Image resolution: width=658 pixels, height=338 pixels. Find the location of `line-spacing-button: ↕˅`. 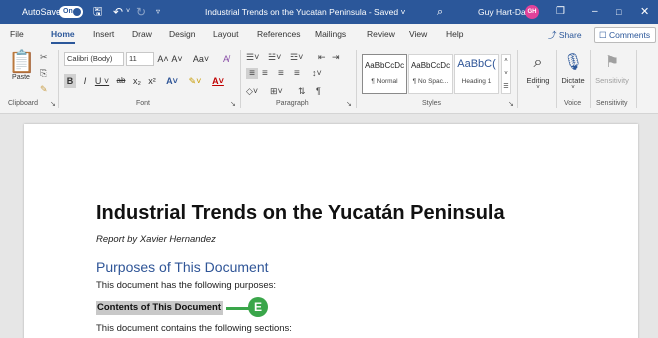

line-spacing-button: ↕˅ is located at coordinates (317, 73).